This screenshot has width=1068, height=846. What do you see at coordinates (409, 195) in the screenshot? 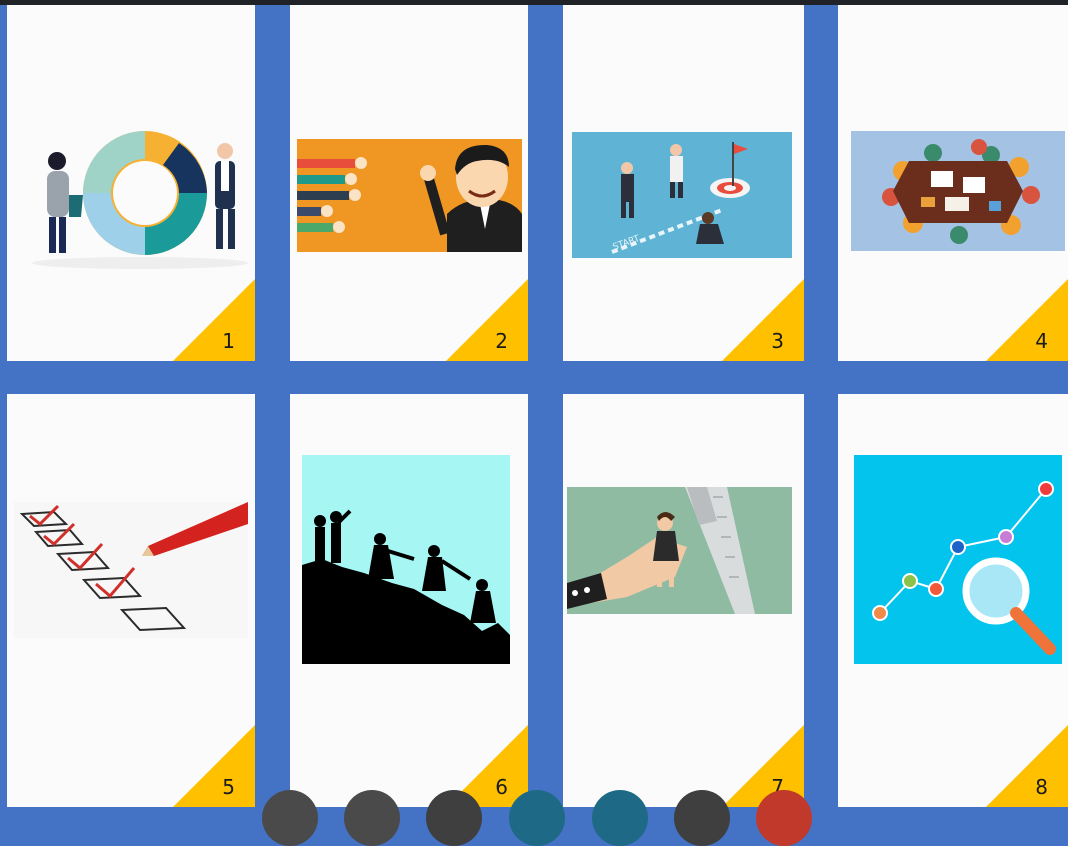
I see `thumbs-up-businessman-image` at bounding box center [409, 195].